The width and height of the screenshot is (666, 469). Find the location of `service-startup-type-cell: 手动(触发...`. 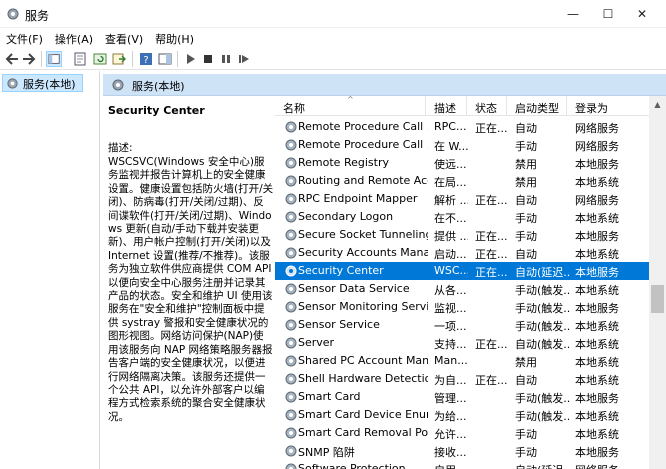

service-startup-type-cell: 手动(触发... is located at coordinates (543, 326).